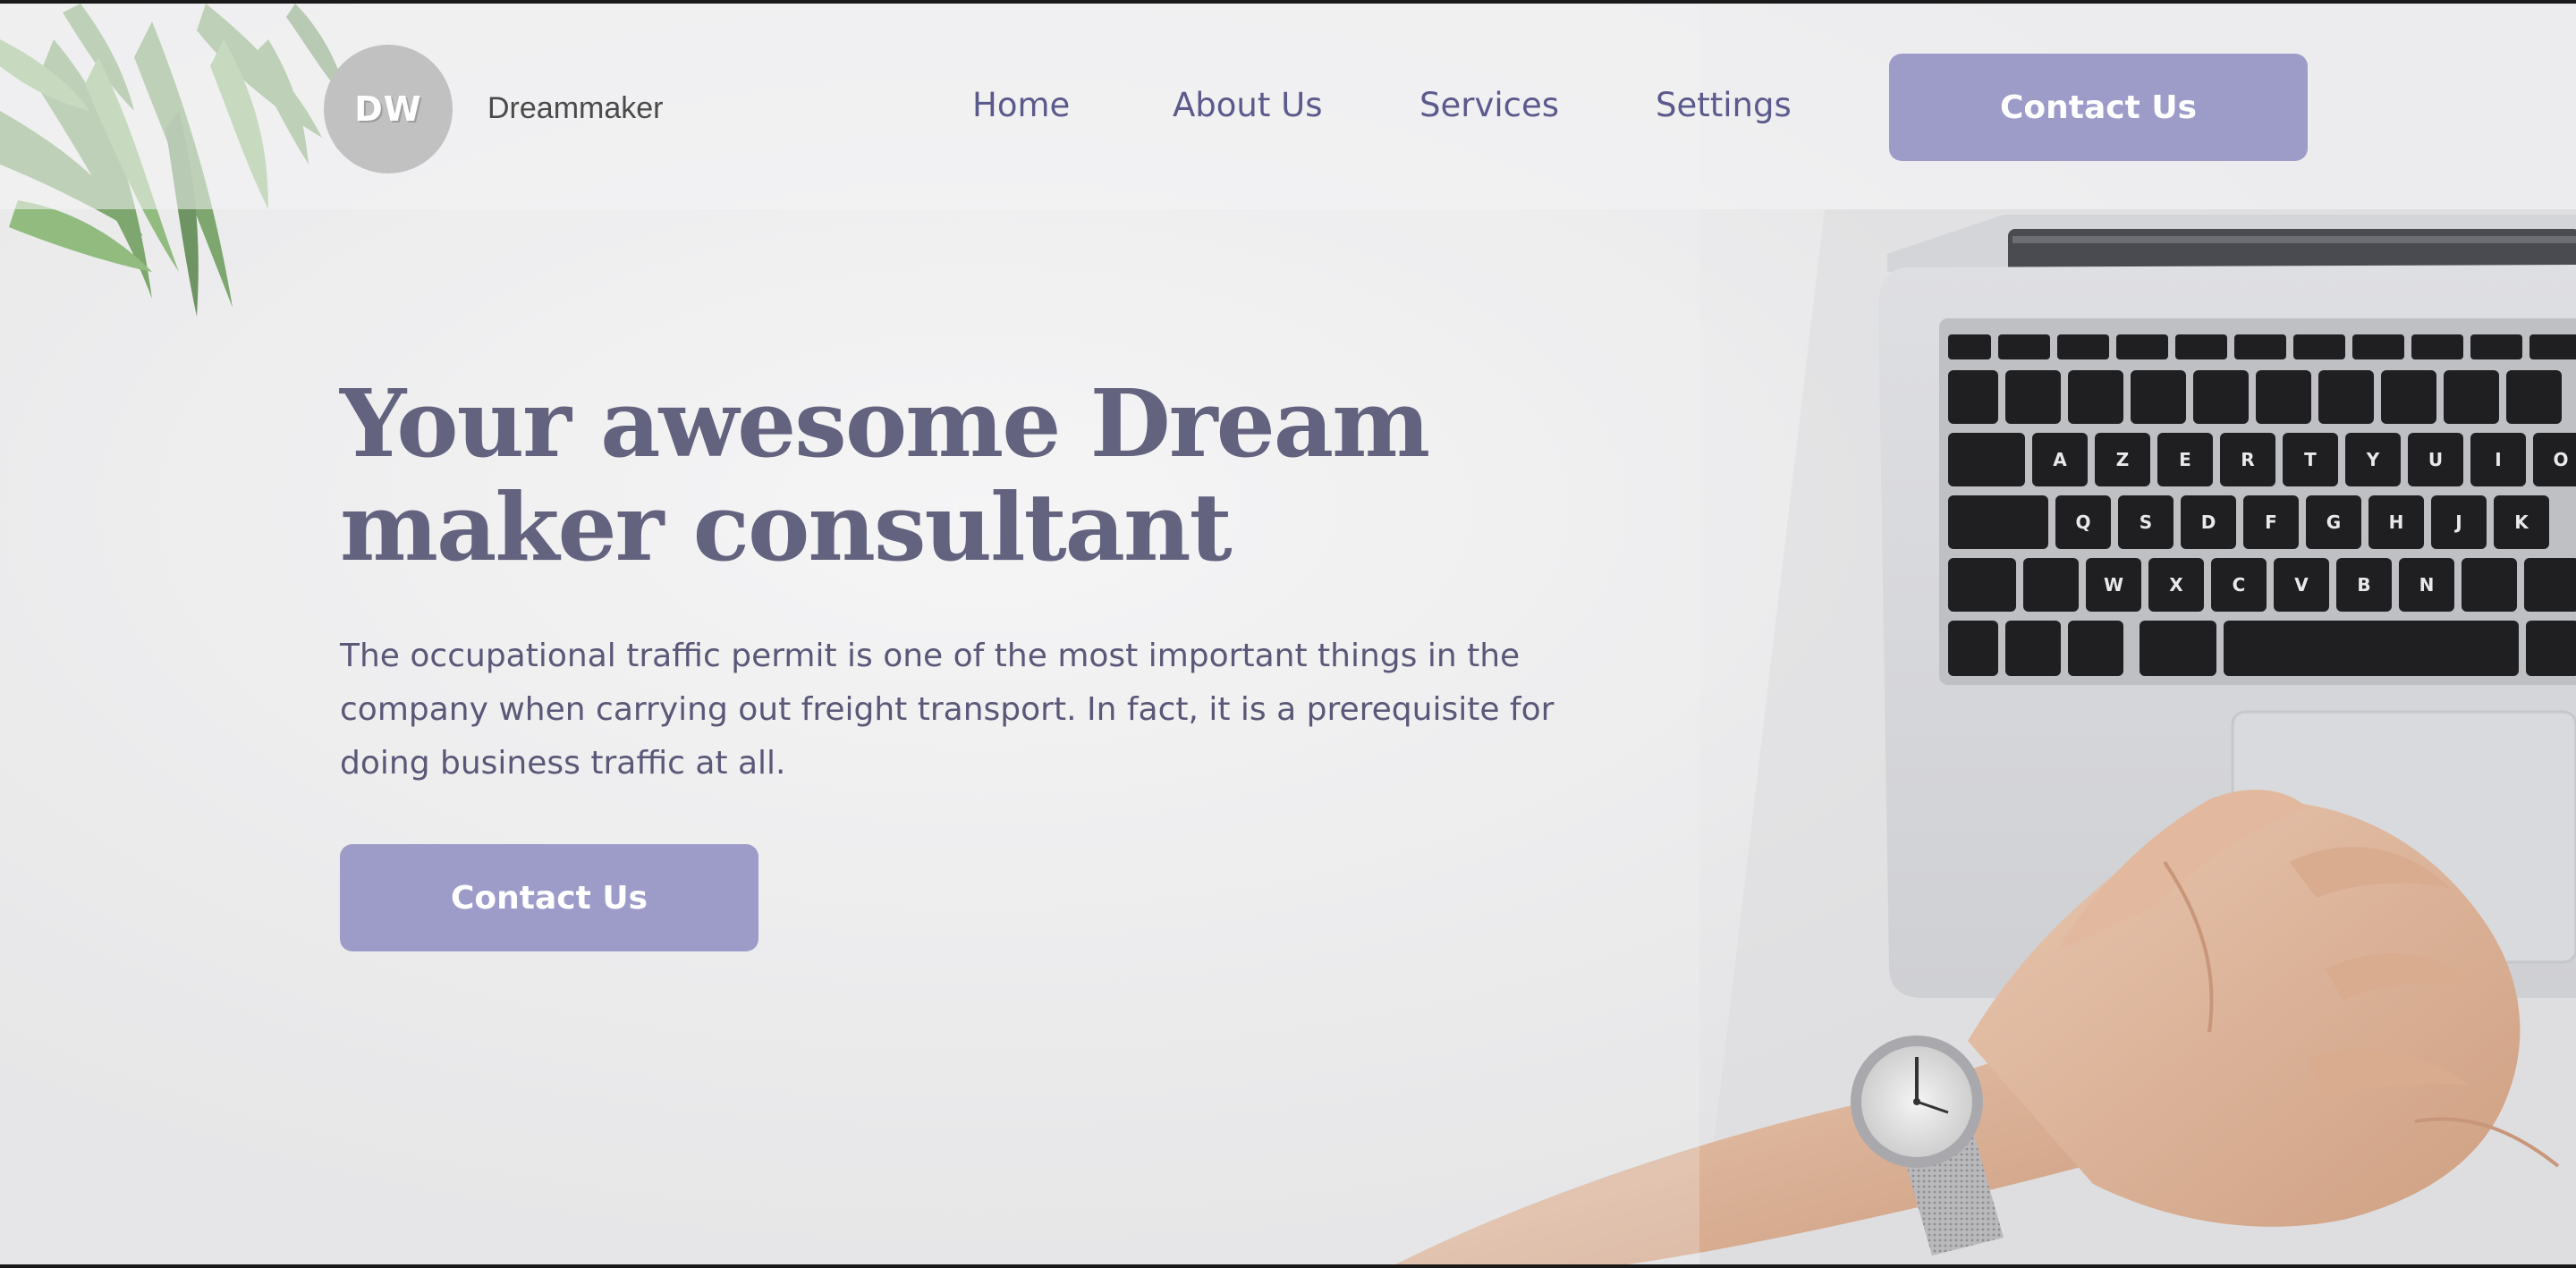  I want to click on hero-title: Your awesome Dream maker consultant, so click(921, 475).